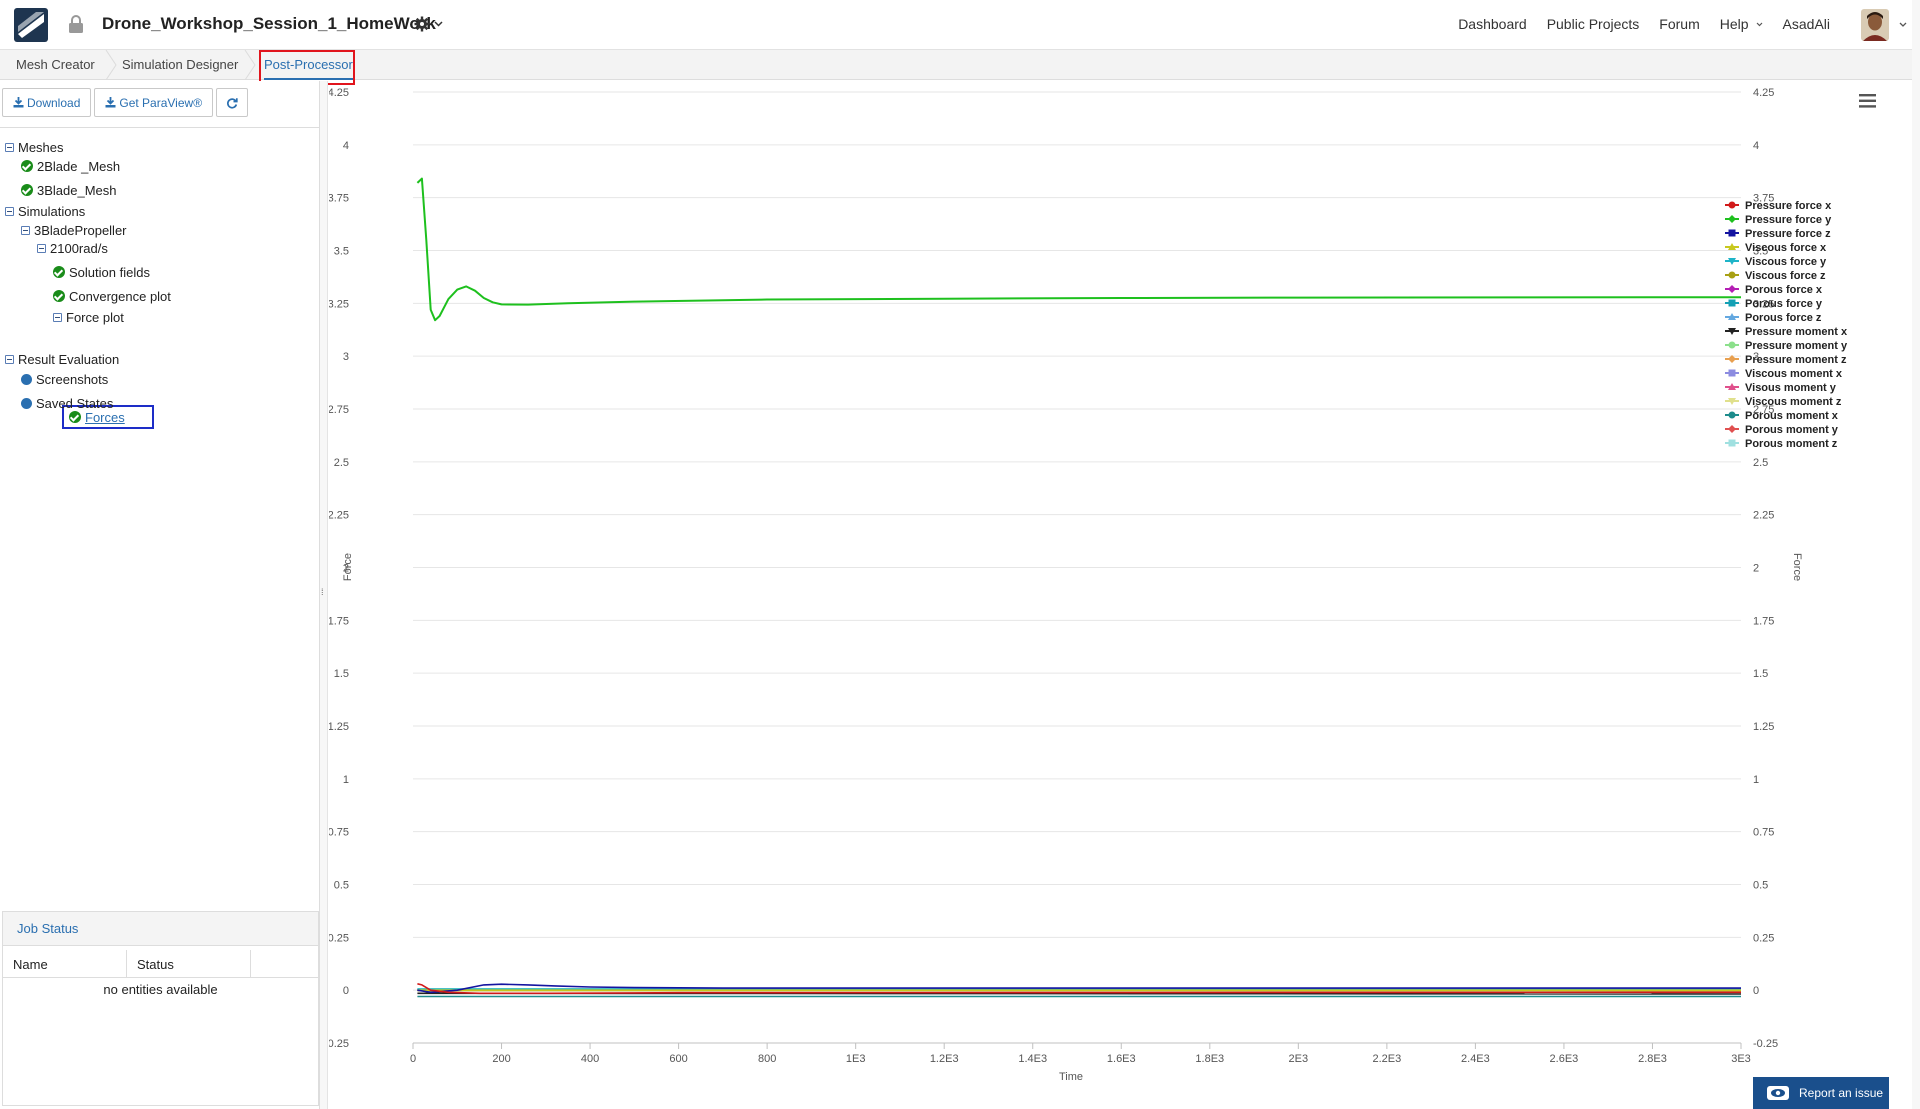 Image resolution: width=1920 pixels, height=1109 pixels. What do you see at coordinates (1785, 276) in the screenshot?
I see `legend-label: Viscous force z` at bounding box center [1785, 276].